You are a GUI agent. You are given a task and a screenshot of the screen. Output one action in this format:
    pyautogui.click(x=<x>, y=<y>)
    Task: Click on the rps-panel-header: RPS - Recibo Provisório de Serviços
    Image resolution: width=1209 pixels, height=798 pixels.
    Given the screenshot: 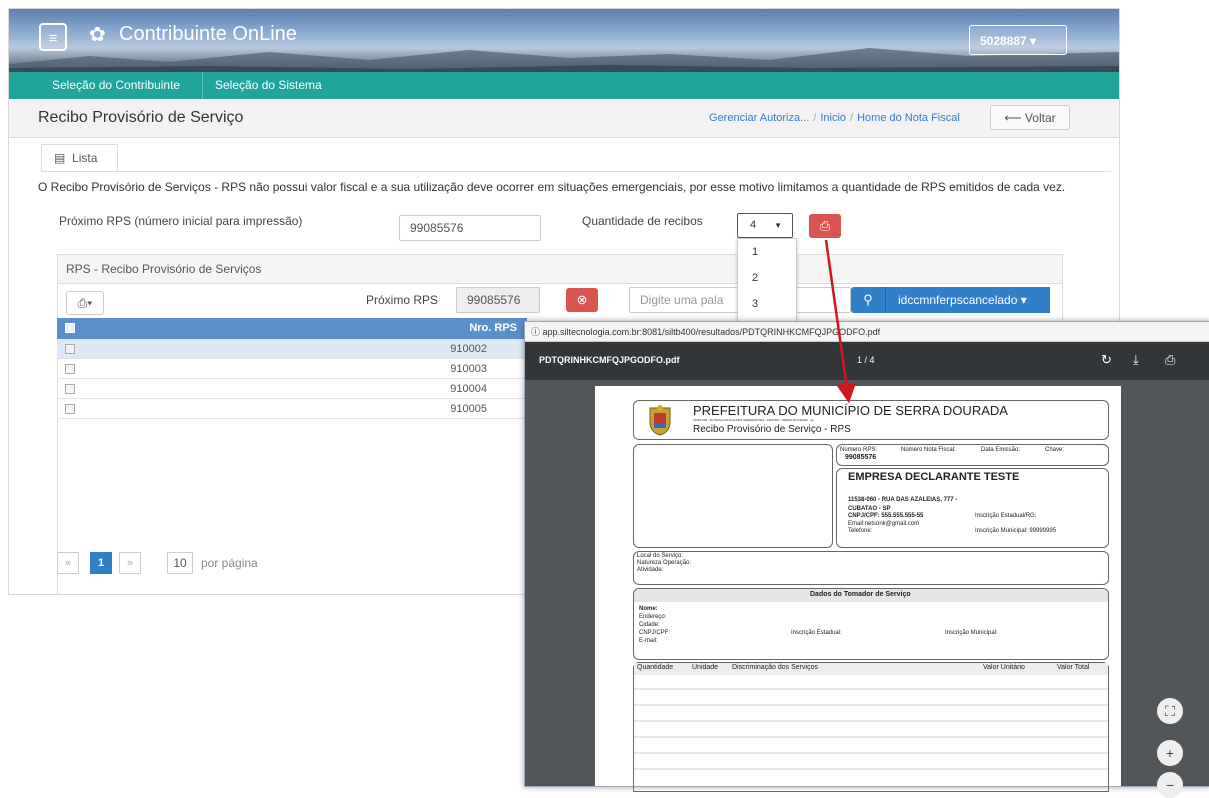 What is the action you would take?
    pyautogui.click(x=560, y=269)
    